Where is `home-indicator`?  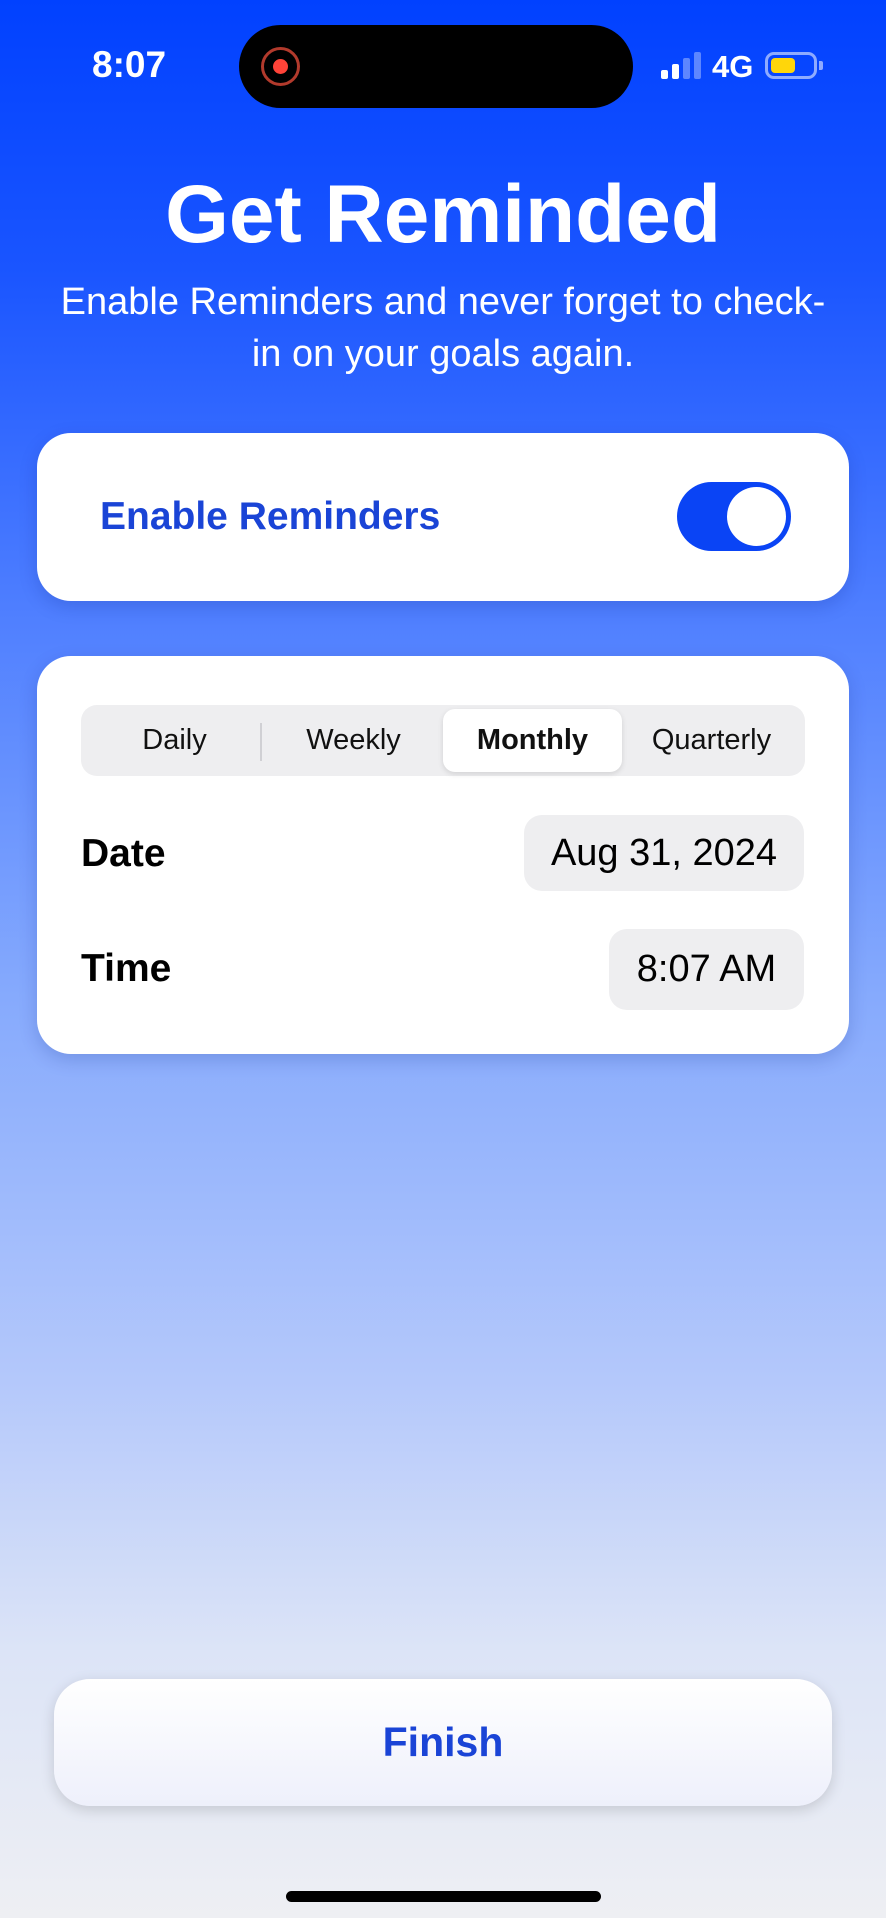 home-indicator is located at coordinates (443, 1896).